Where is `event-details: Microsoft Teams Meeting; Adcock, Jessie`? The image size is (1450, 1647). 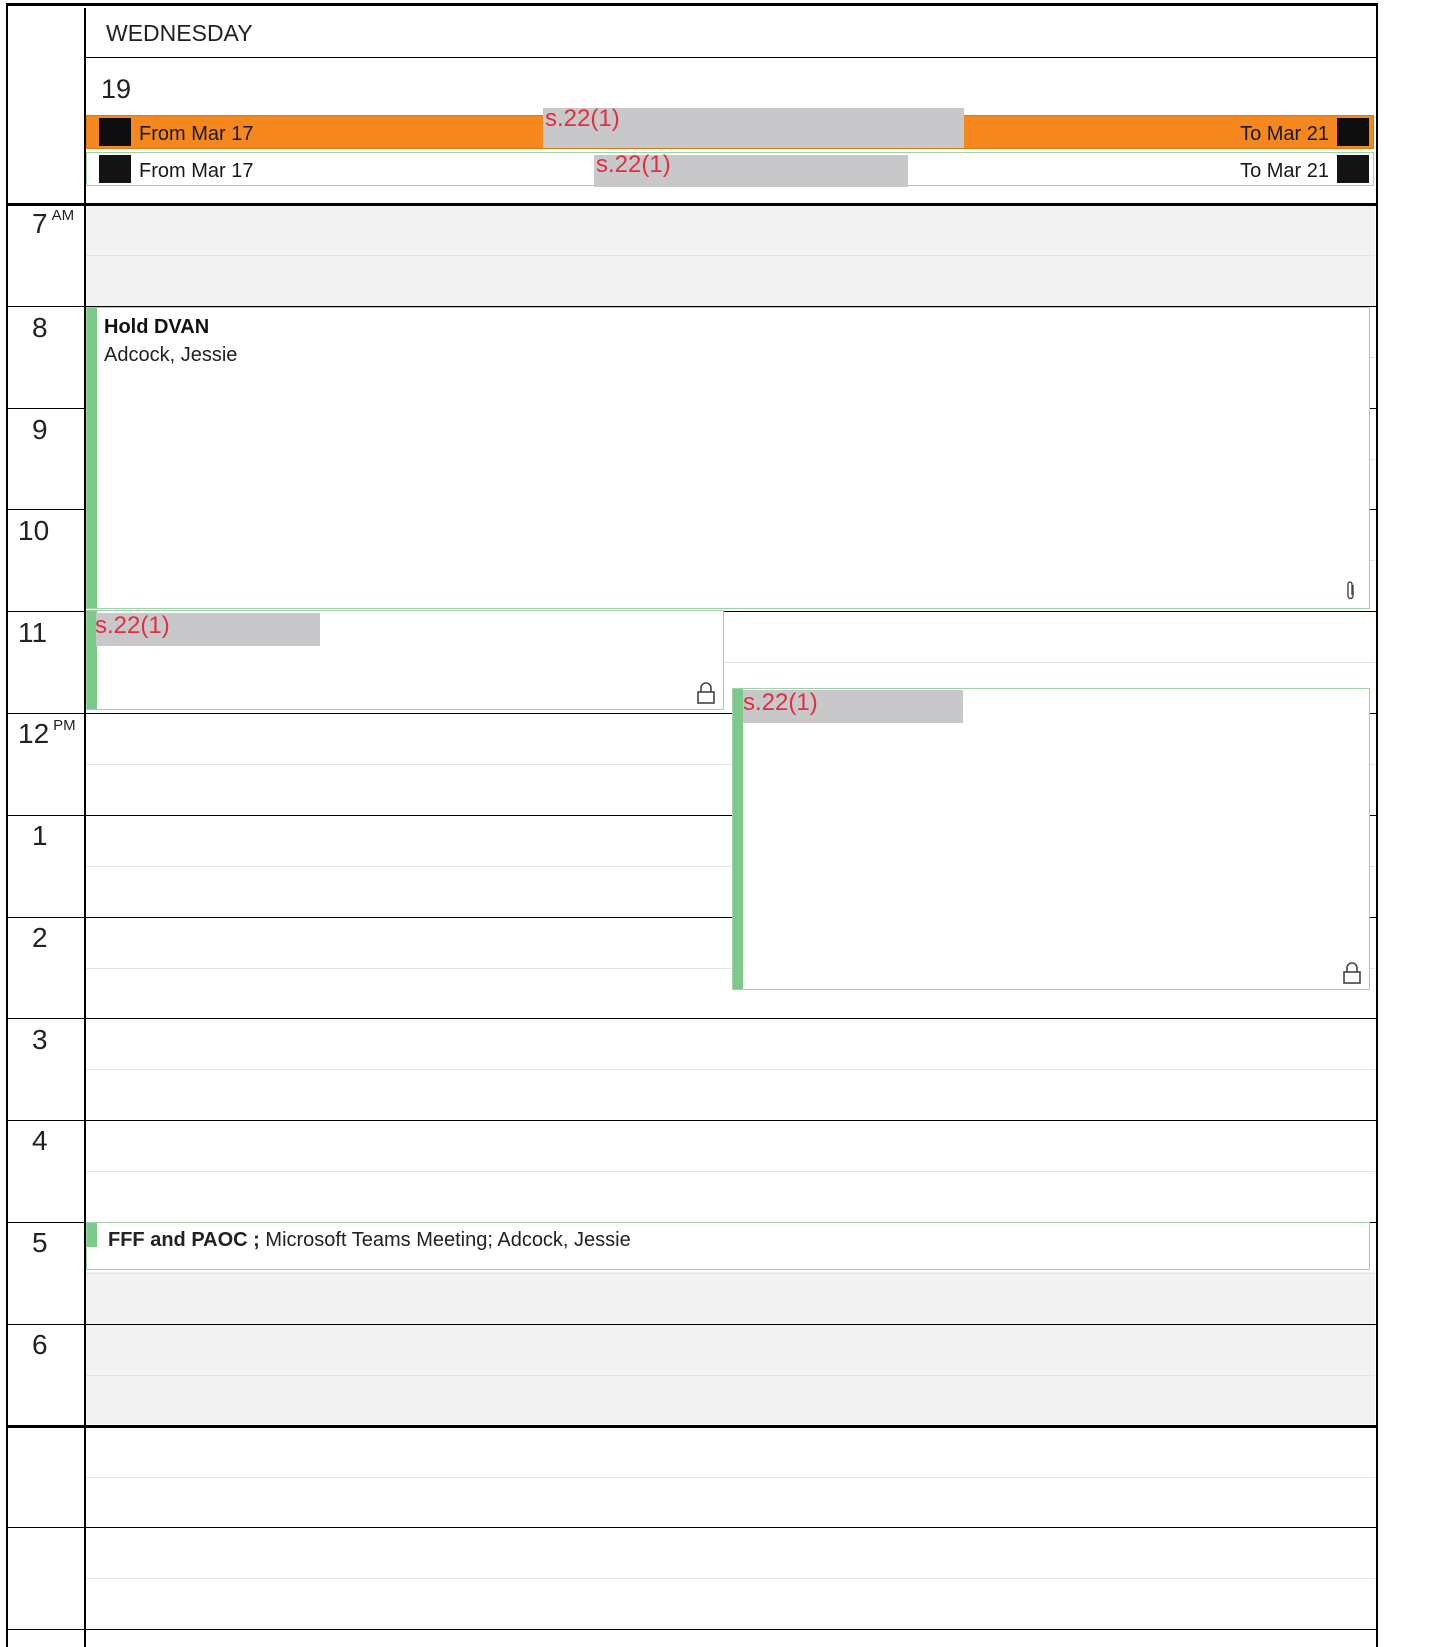
event-details: Microsoft Teams Meeting; Adcock, Jessie is located at coordinates (448, 1240).